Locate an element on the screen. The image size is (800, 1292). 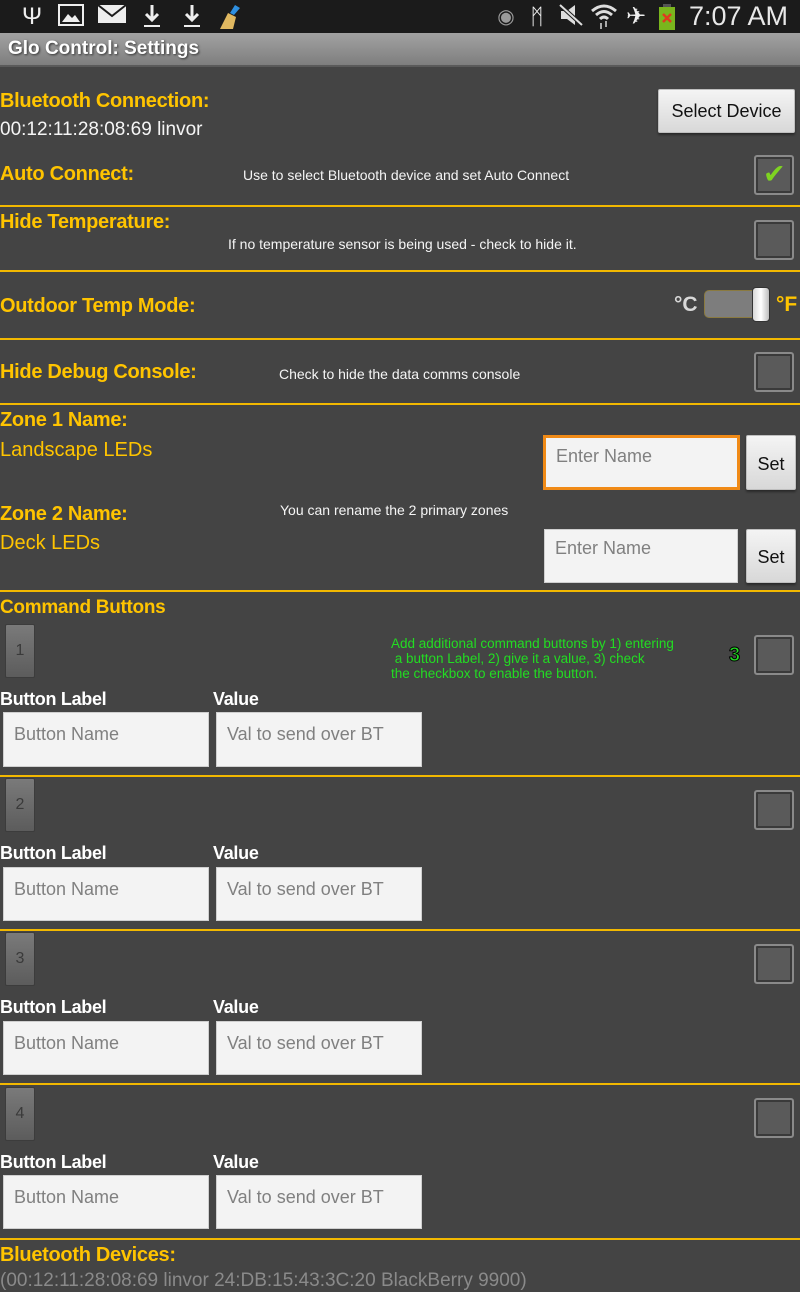
zone-2-name-input: Enter Name is located at coordinates (641, 556).